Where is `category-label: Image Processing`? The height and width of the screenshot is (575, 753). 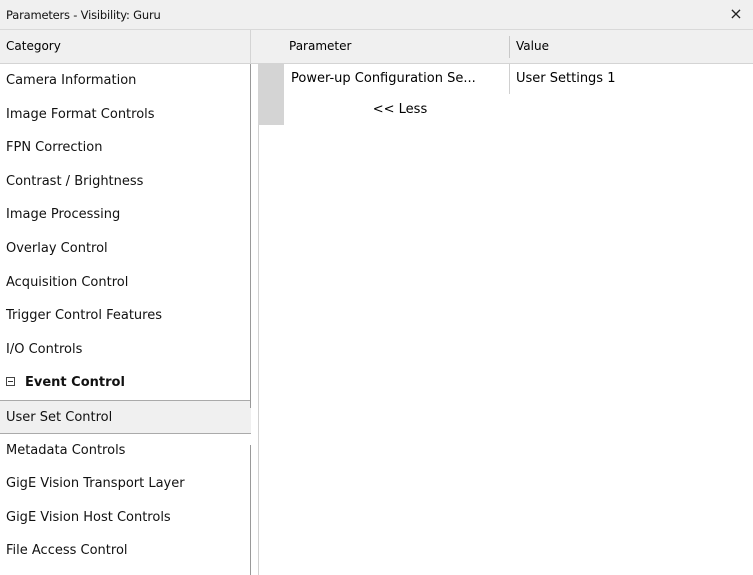 category-label: Image Processing is located at coordinates (63, 215).